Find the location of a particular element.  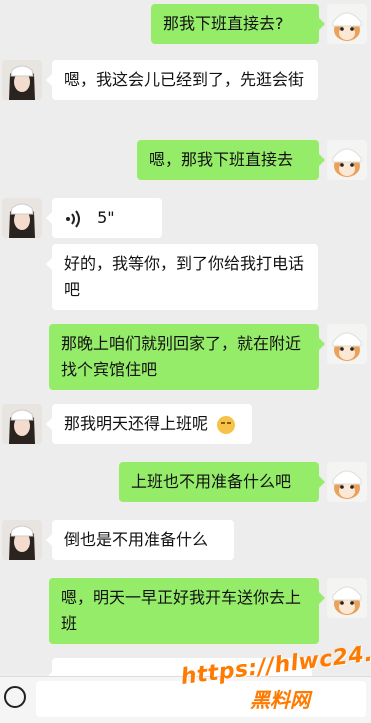

message-text: 嗯，明天一早正好我开车送你去上班 is located at coordinates (181, 610).